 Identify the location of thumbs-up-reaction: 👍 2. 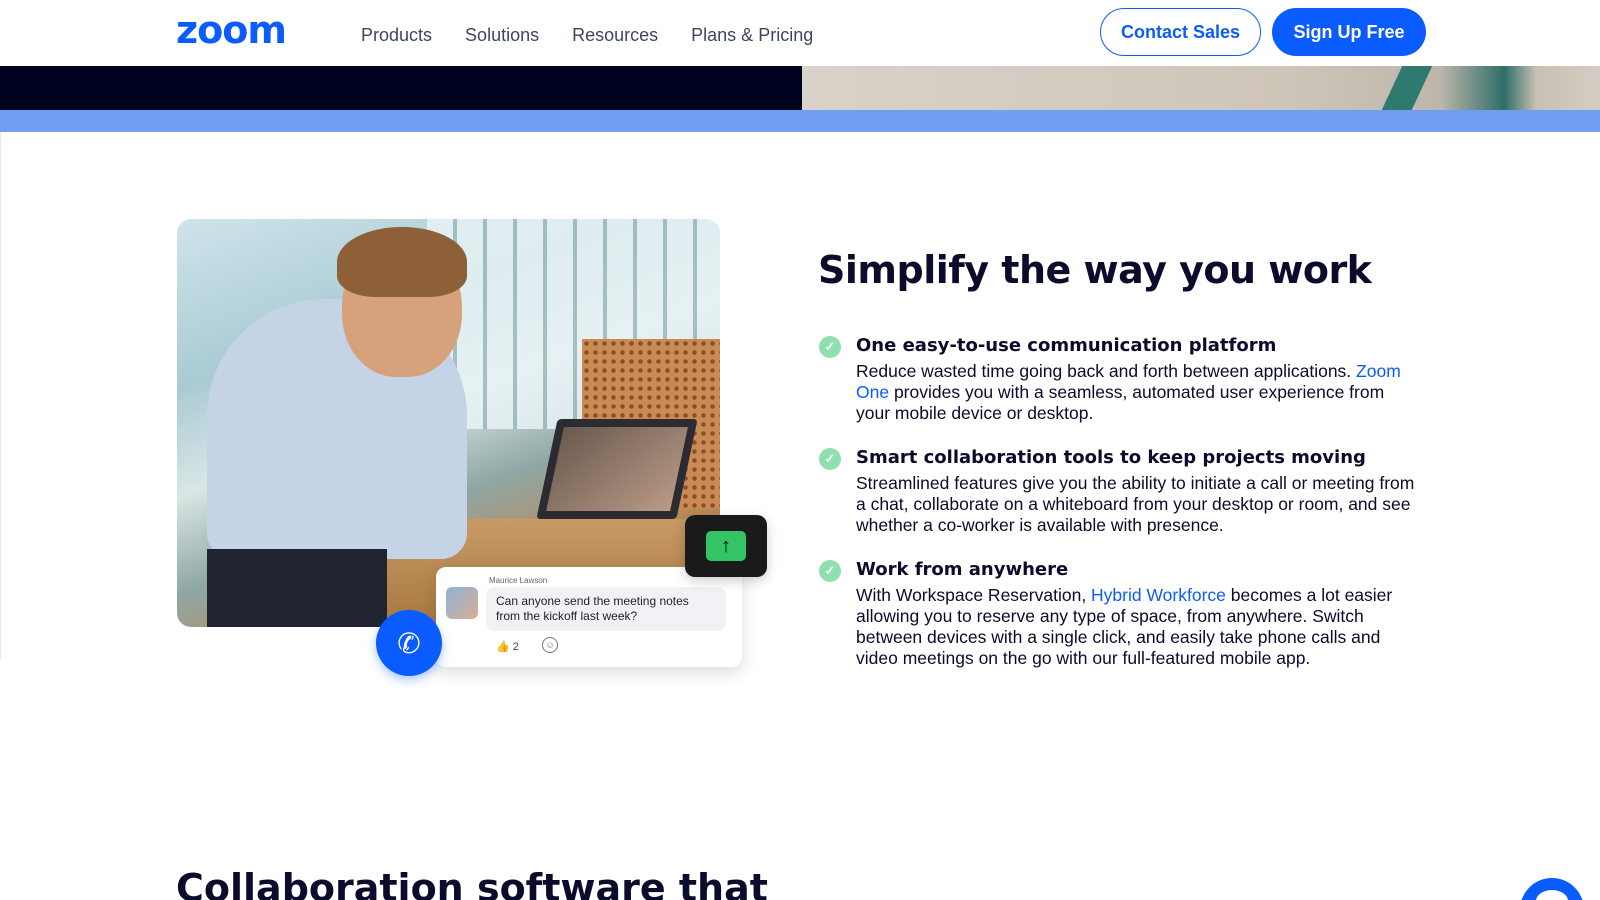
(507, 647).